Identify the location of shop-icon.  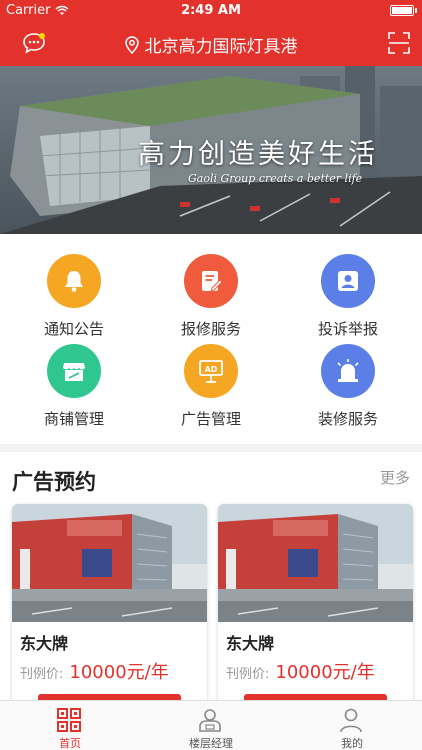
(74, 372).